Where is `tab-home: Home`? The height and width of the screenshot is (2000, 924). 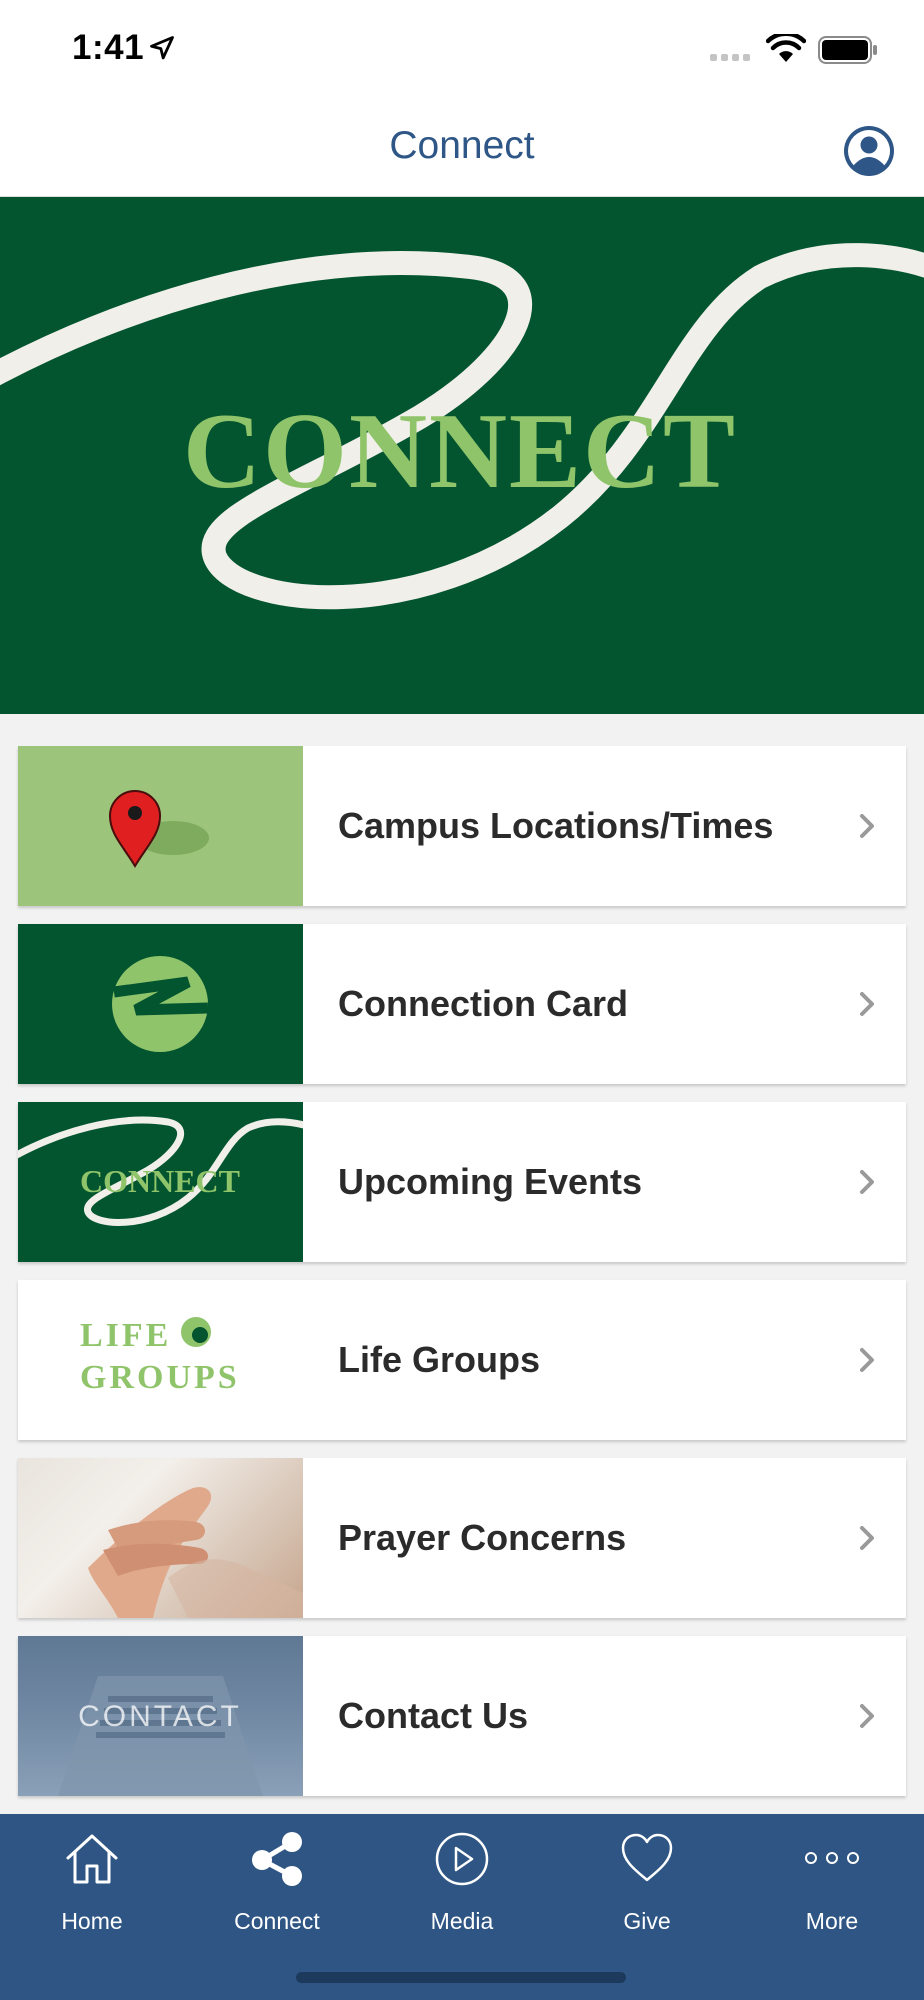
tab-home: Home is located at coordinates (92, 1879).